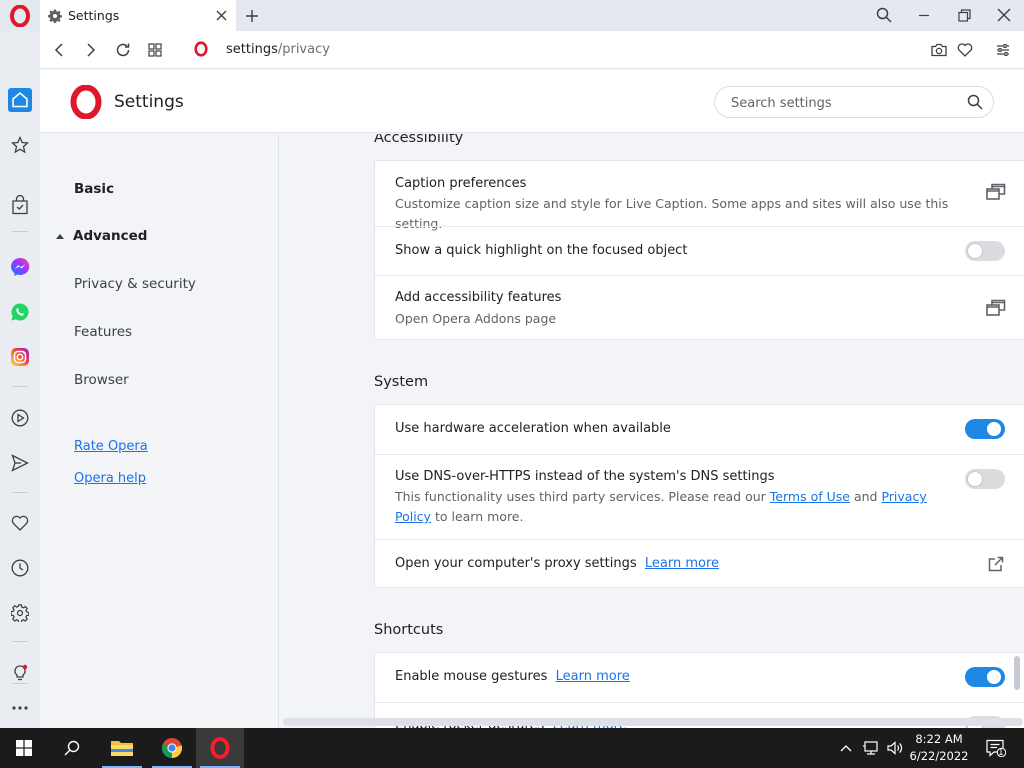 The height and width of the screenshot is (768, 1024). Describe the element at coordinates (20, 523) in the screenshot. I see `sidebar-pinboards` at that location.